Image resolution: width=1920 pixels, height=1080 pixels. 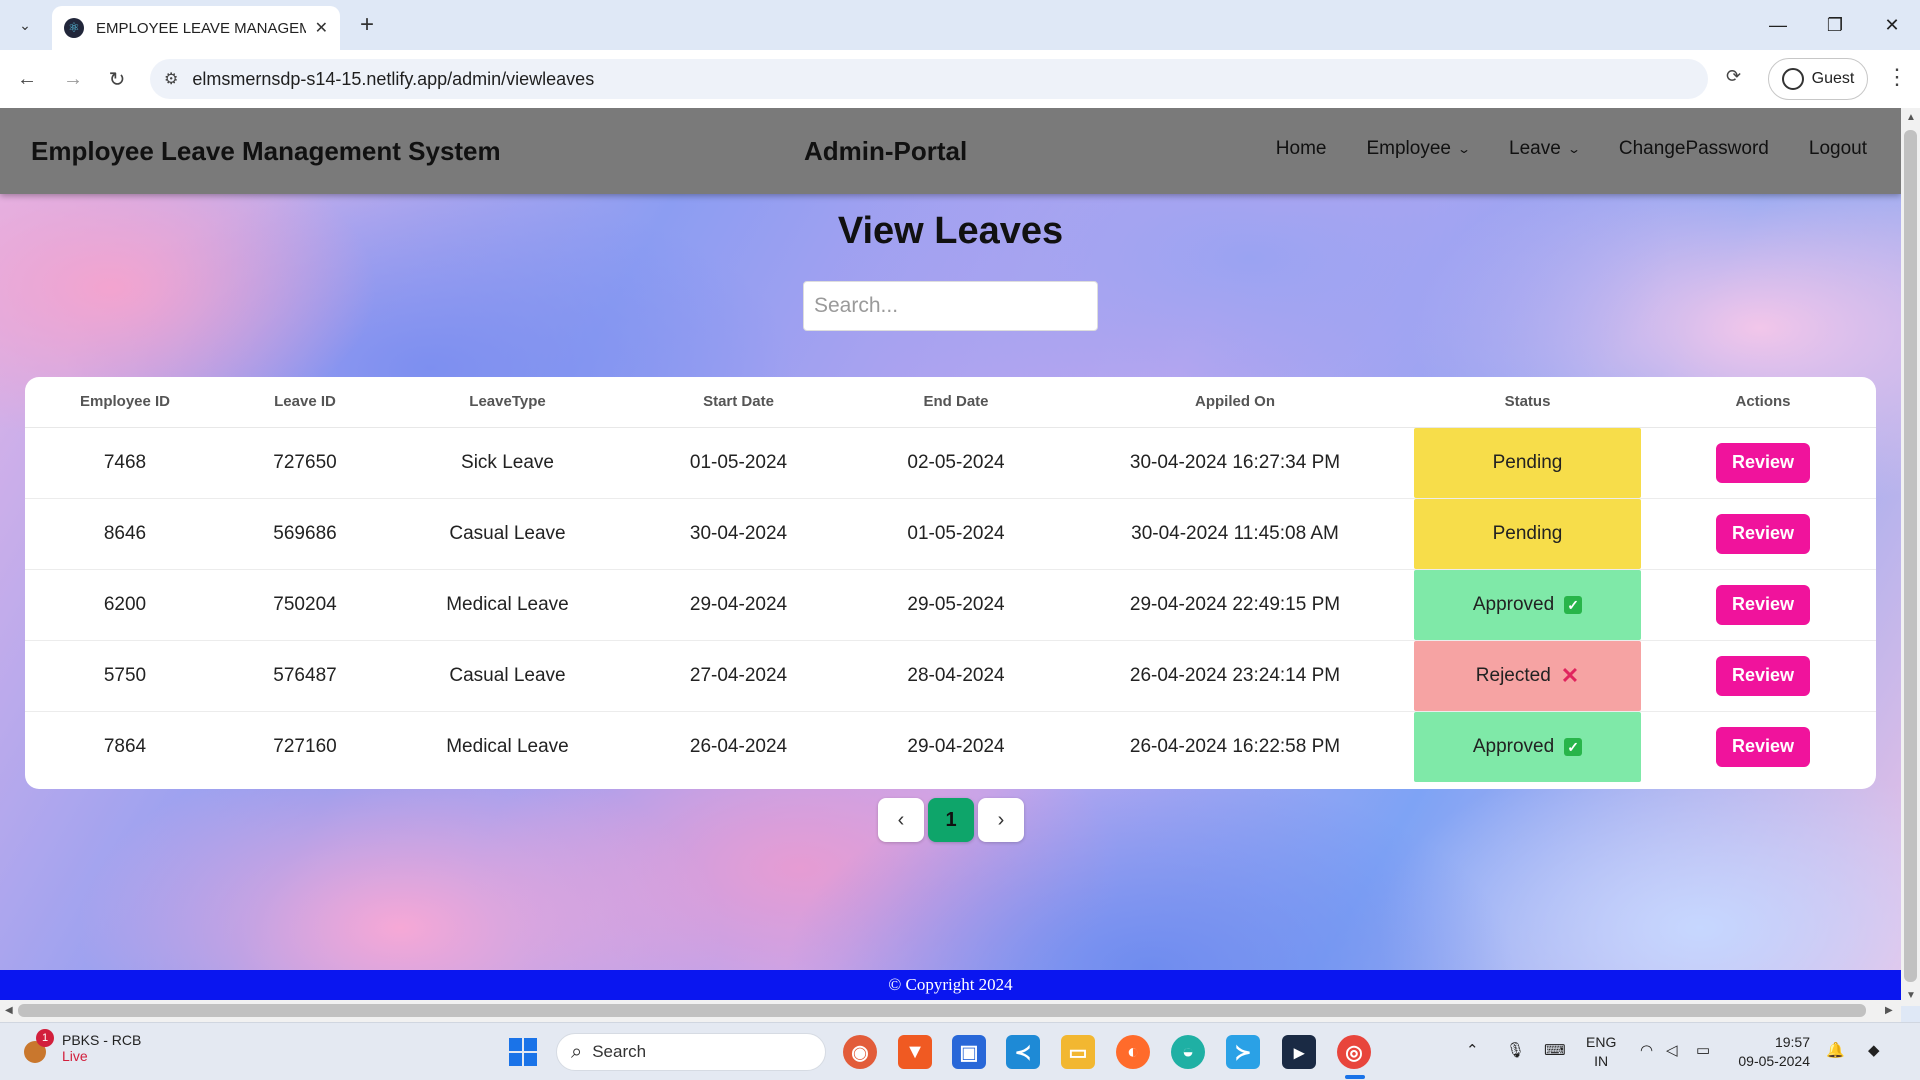 What do you see at coordinates (901, 820) in the screenshot?
I see `prev-page-button: ‹` at bounding box center [901, 820].